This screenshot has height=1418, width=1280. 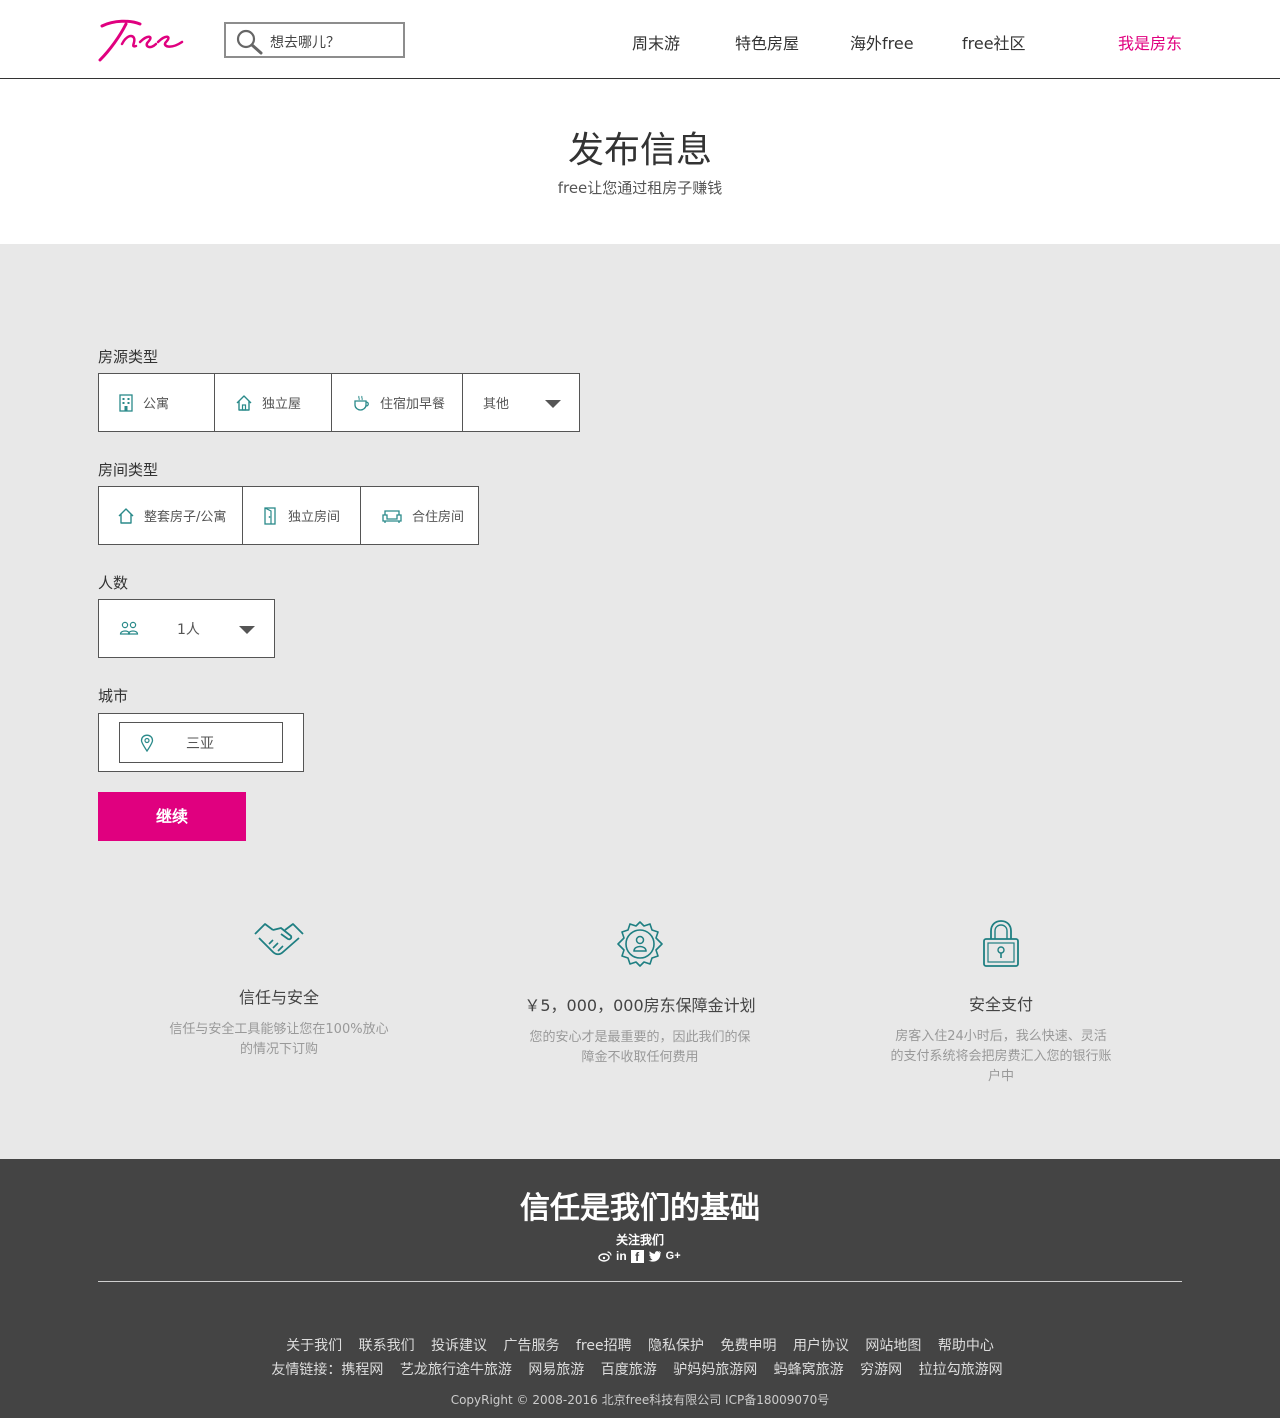 I want to click on friend-link: 携程网, so click(x=362, y=1370).